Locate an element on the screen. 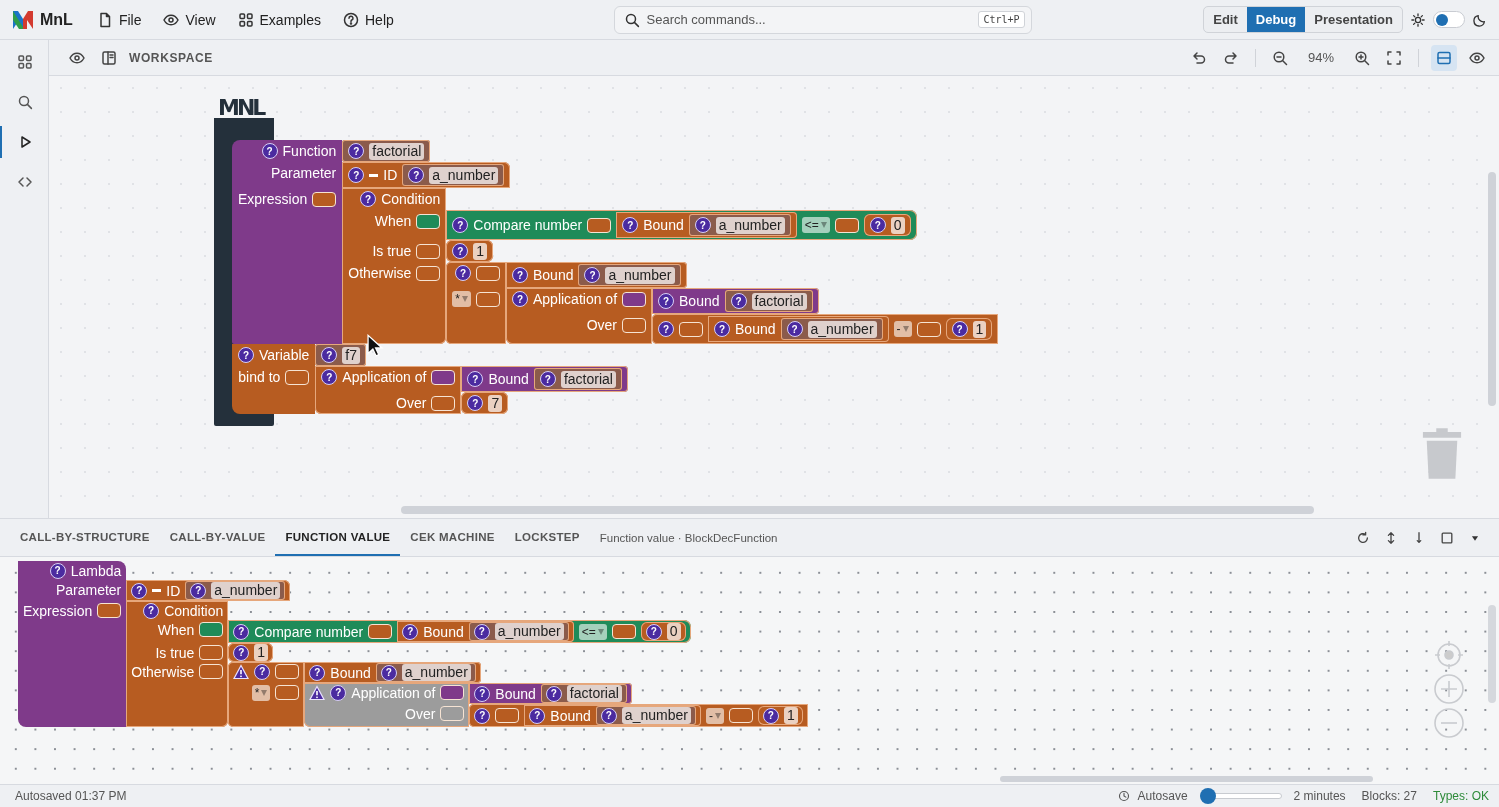 Image resolution: width=1499 pixels, height=807 pixels. panel-caption: Function value · BlockDecFunction is located at coordinates (688, 537).